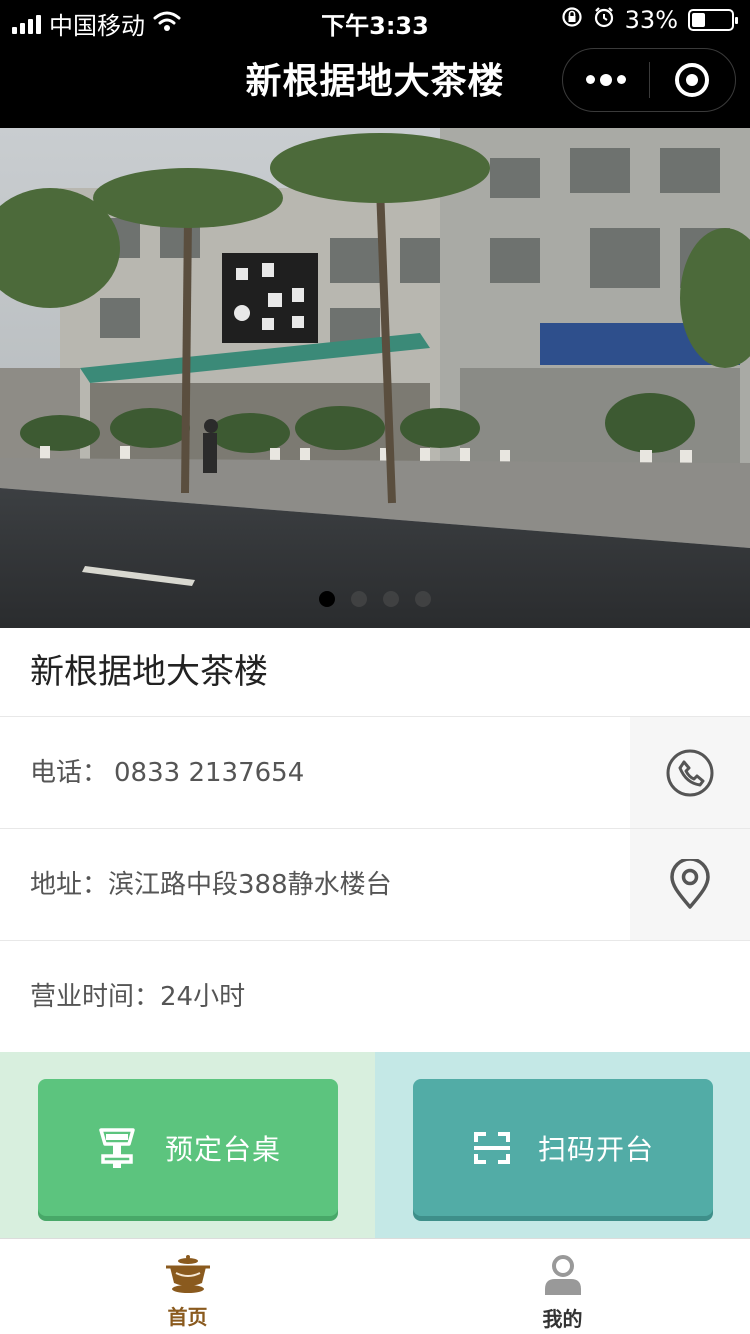  I want to click on phone-text: 电话： 0833 2137654, so click(167, 773).